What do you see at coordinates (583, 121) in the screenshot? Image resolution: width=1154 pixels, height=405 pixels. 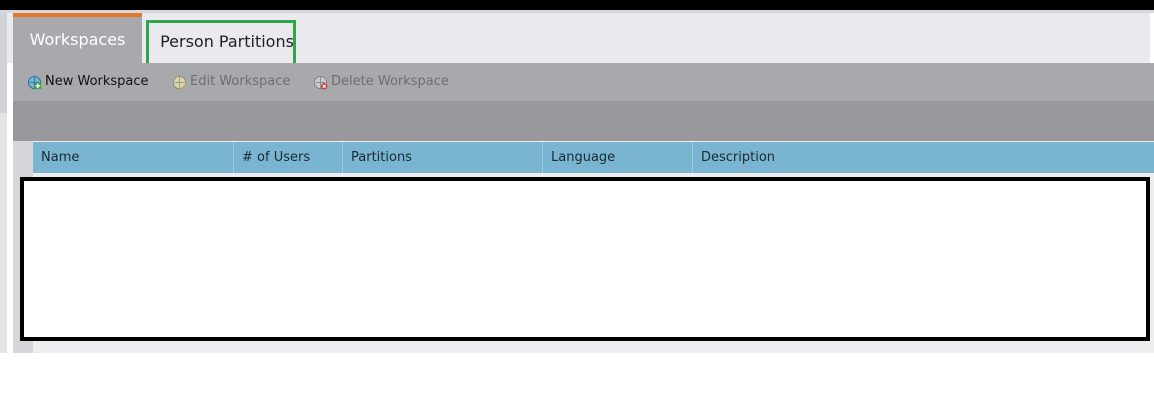 I see `filter-band` at bounding box center [583, 121].